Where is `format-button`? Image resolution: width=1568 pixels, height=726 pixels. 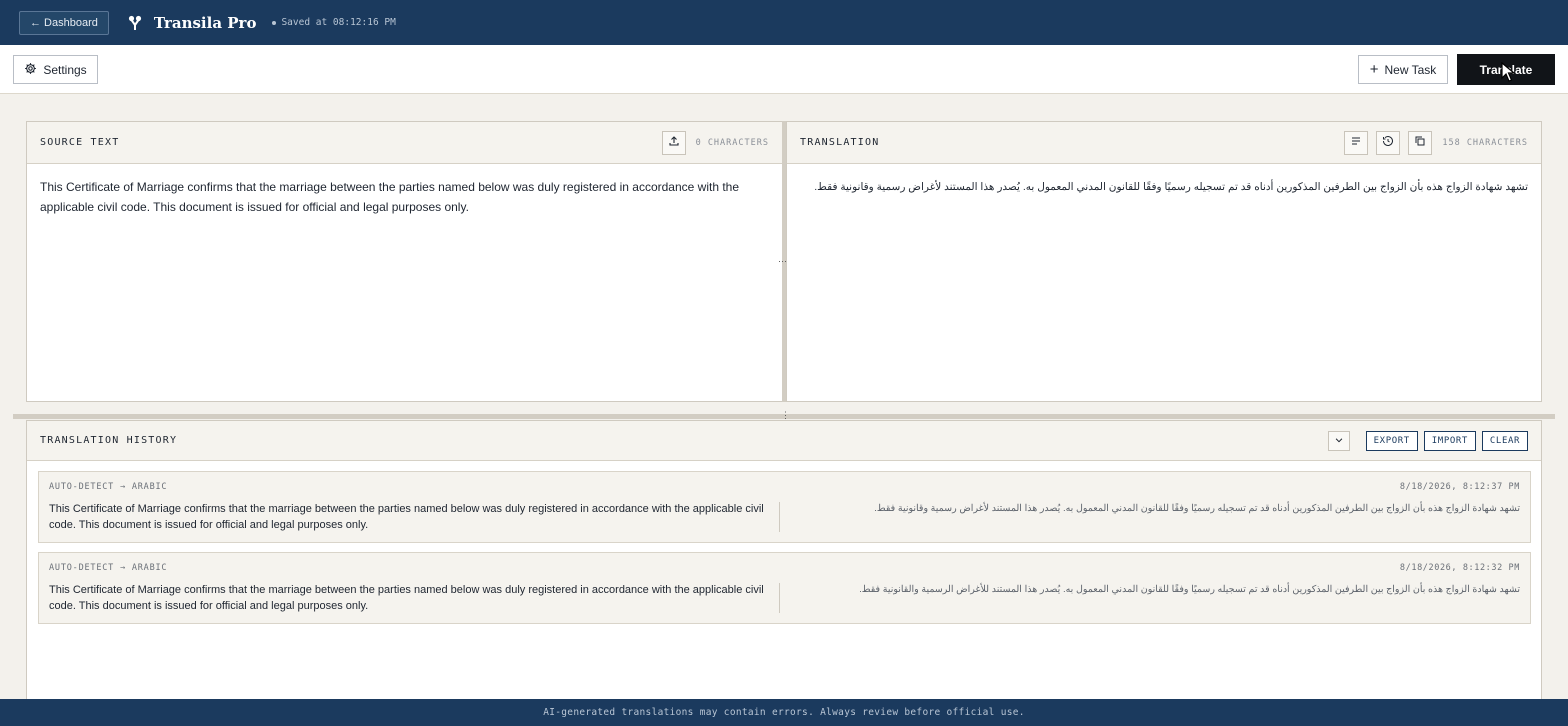 format-button is located at coordinates (1356, 142).